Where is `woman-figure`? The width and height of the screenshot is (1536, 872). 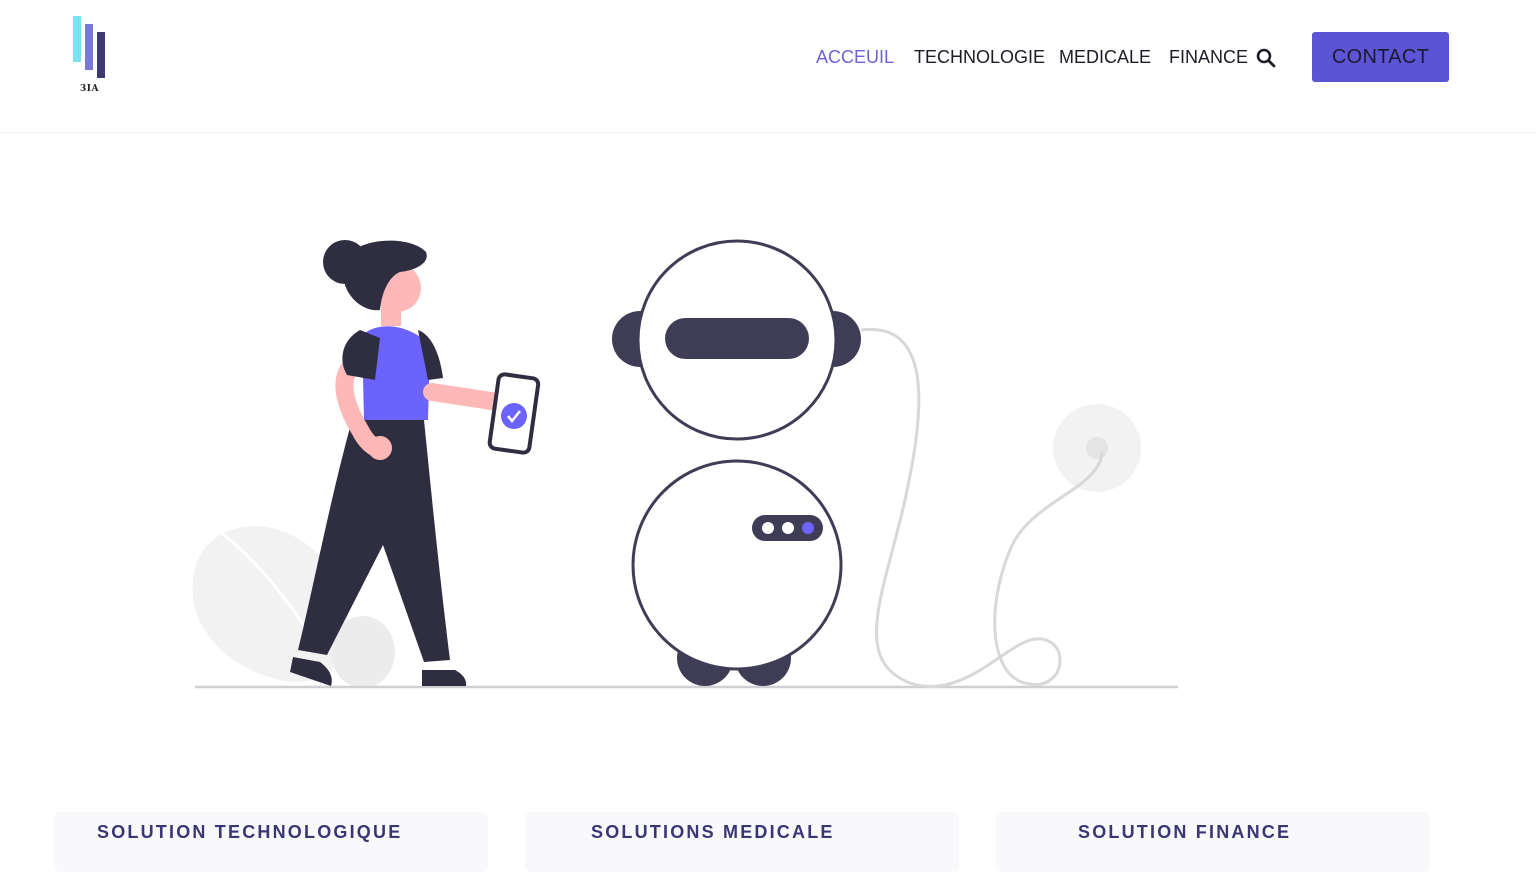 woman-figure is located at coordinates (398, 463).